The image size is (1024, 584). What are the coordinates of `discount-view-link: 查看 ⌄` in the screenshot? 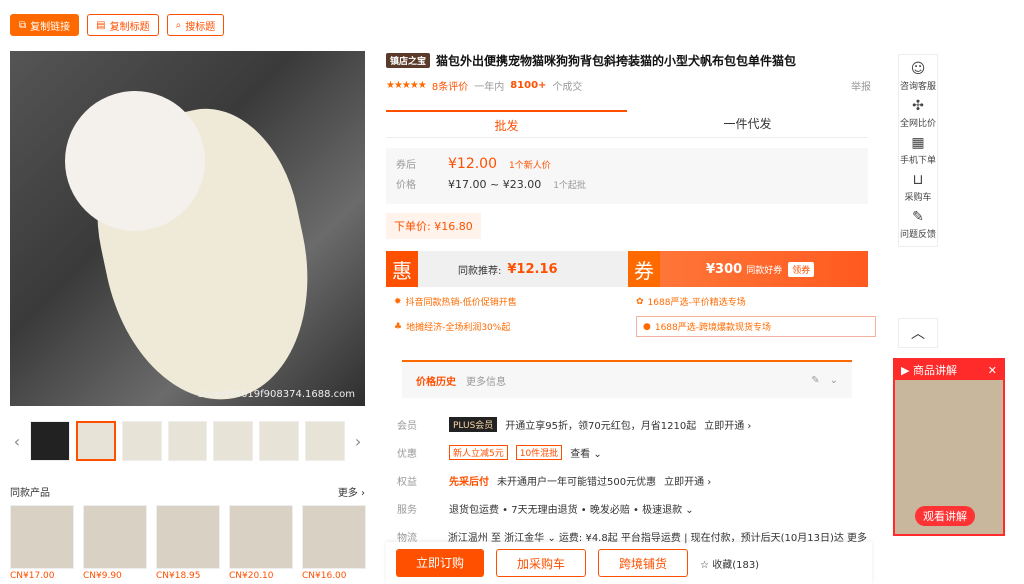 It's located at (586, 452).